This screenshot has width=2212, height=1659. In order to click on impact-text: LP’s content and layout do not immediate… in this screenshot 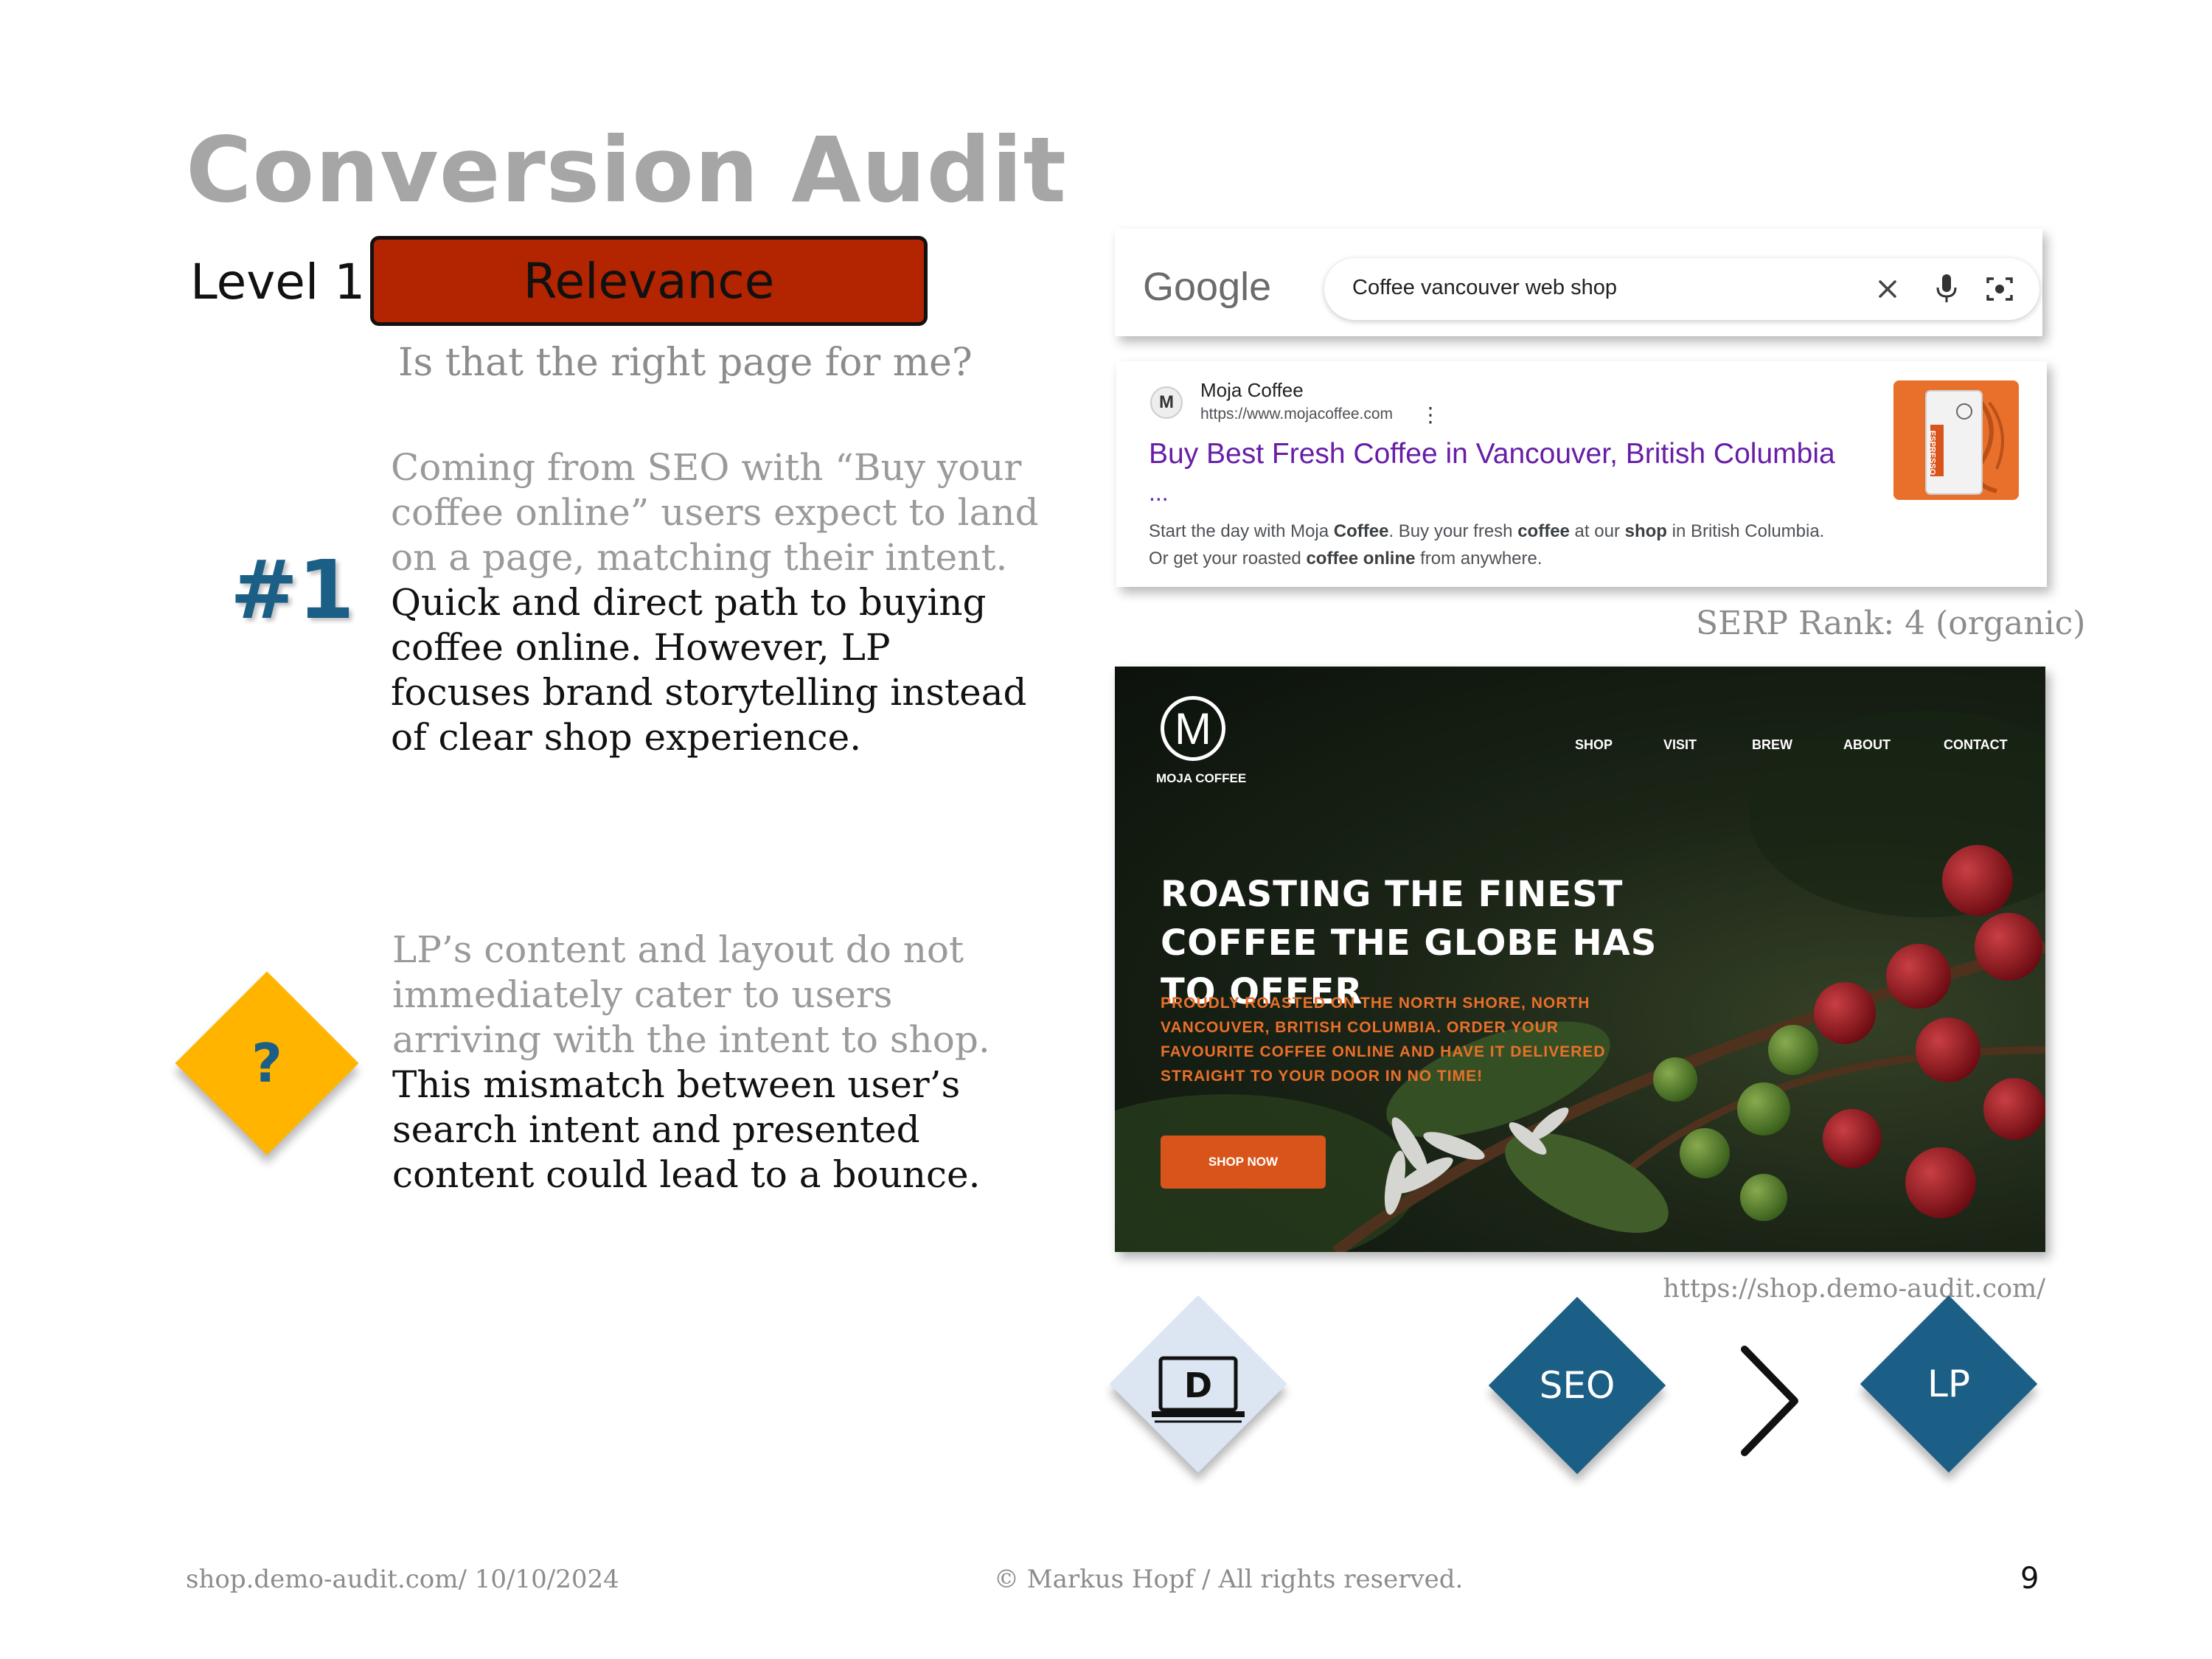, I will do `click(716, 1062)`.